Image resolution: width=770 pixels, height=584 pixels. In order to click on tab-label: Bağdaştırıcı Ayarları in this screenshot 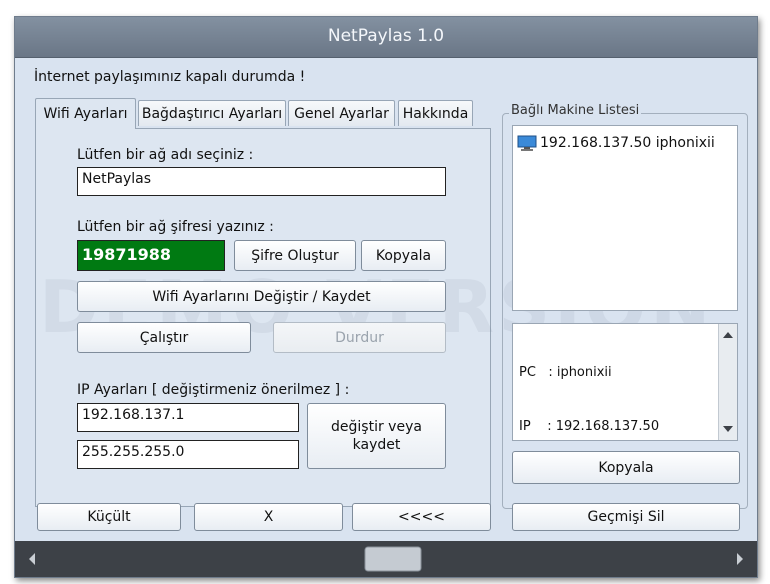, I will do `click(212, 113)`.